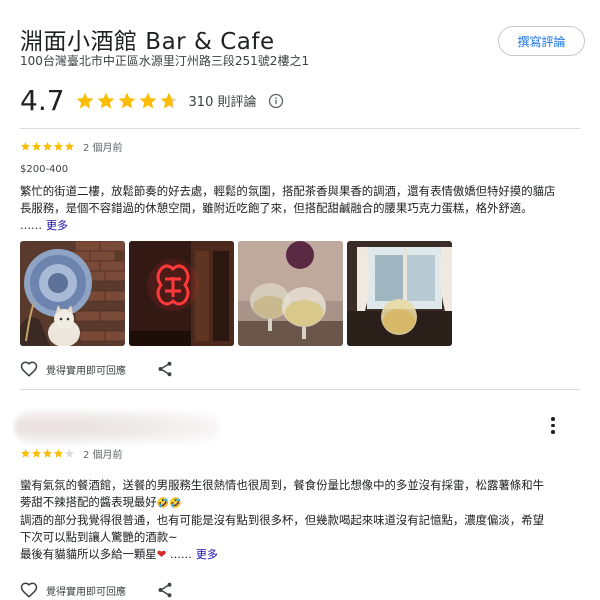 This screenshot has height=600, width=600. I want to click on review-line: 蒡甜不辣搭配的醬表現最好🤣🤣, so click(292, 503).